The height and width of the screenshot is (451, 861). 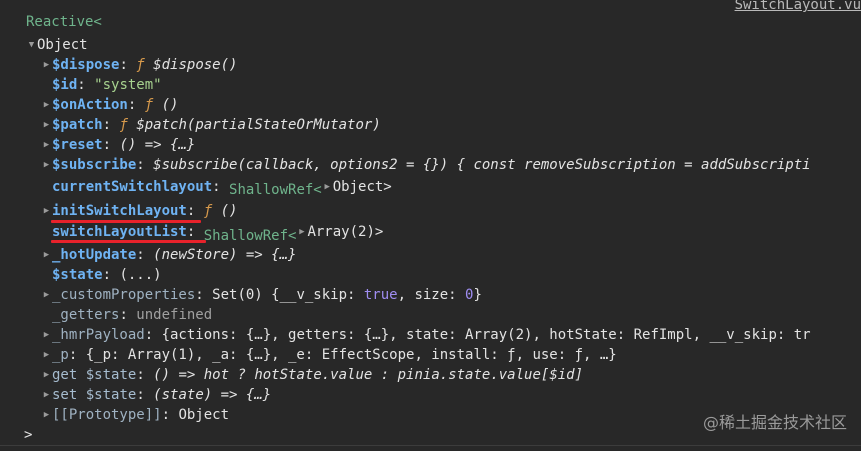 I want to click on row-onaction: ▶ $onAction: ƒ (), so click(x=110, y=105).